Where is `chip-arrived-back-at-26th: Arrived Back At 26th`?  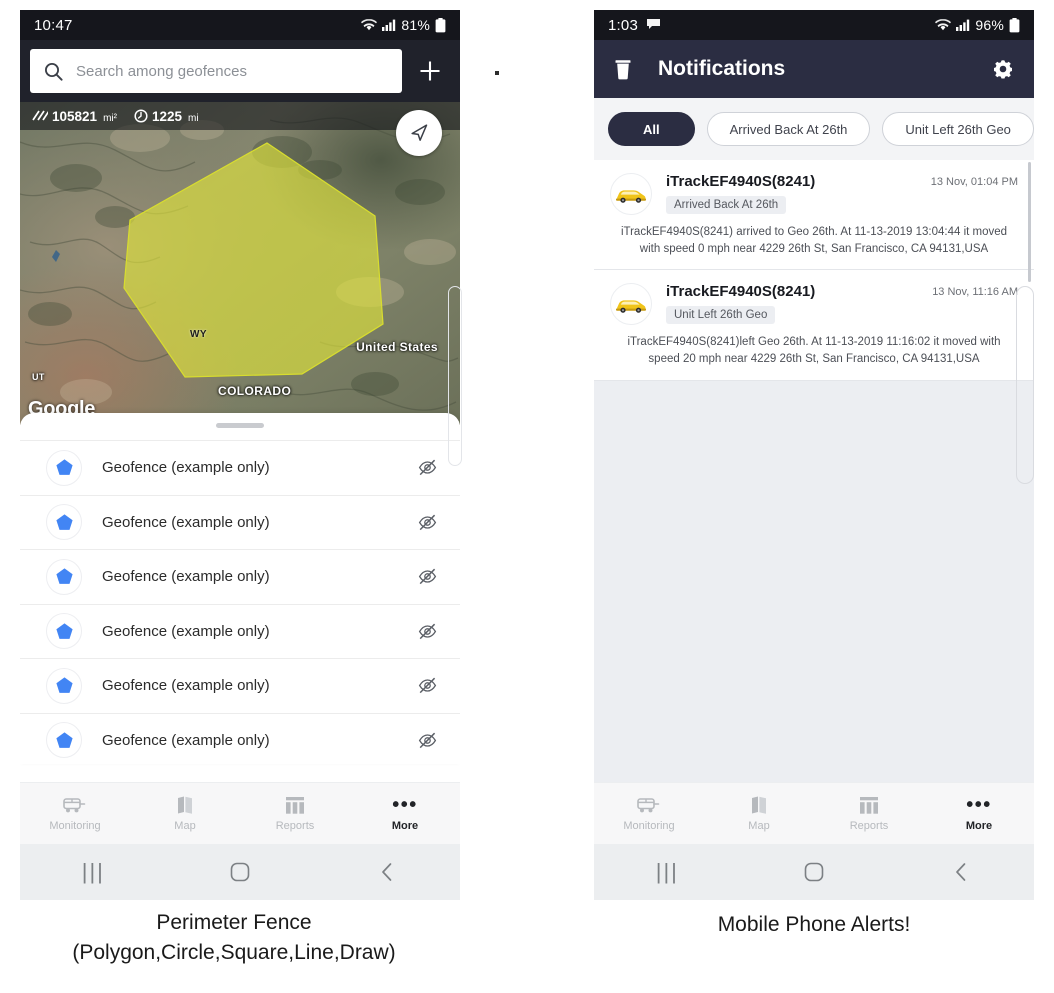 chip-arrived-back-at-26th: Arrived Back At 26th is located at coordinates (788, 129).